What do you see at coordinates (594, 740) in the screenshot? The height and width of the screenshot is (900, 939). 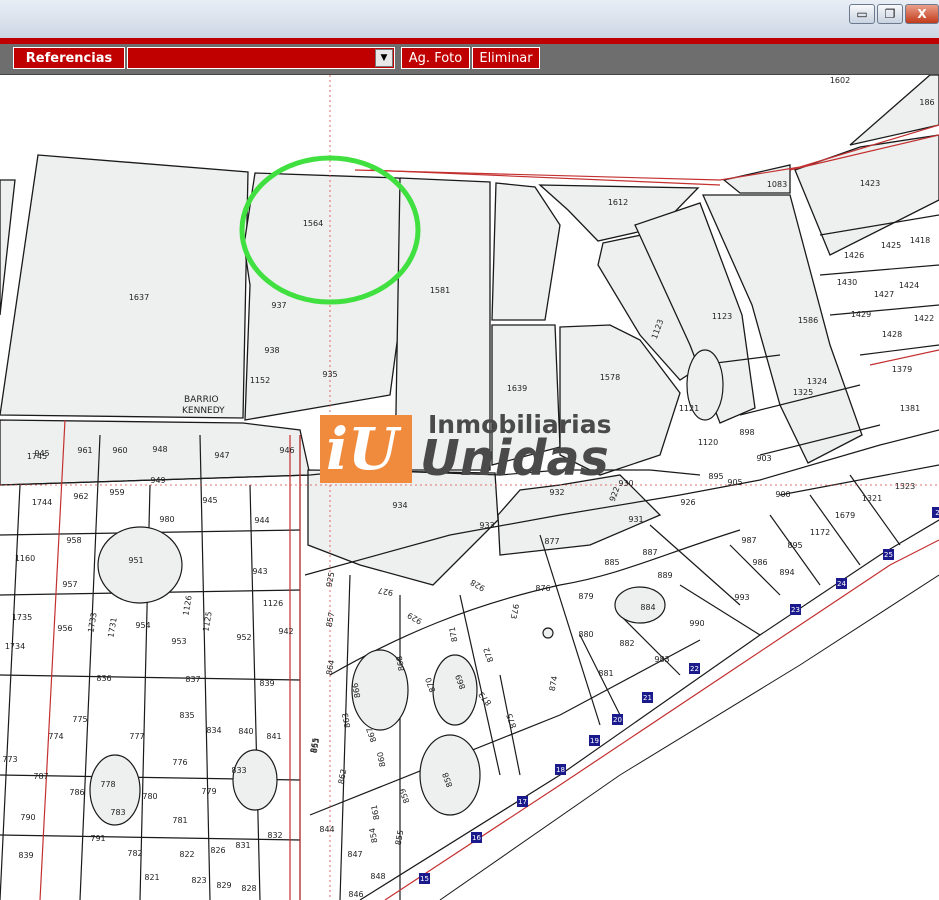 I see `coast-marker: 19` at bounding box center [594, 740].